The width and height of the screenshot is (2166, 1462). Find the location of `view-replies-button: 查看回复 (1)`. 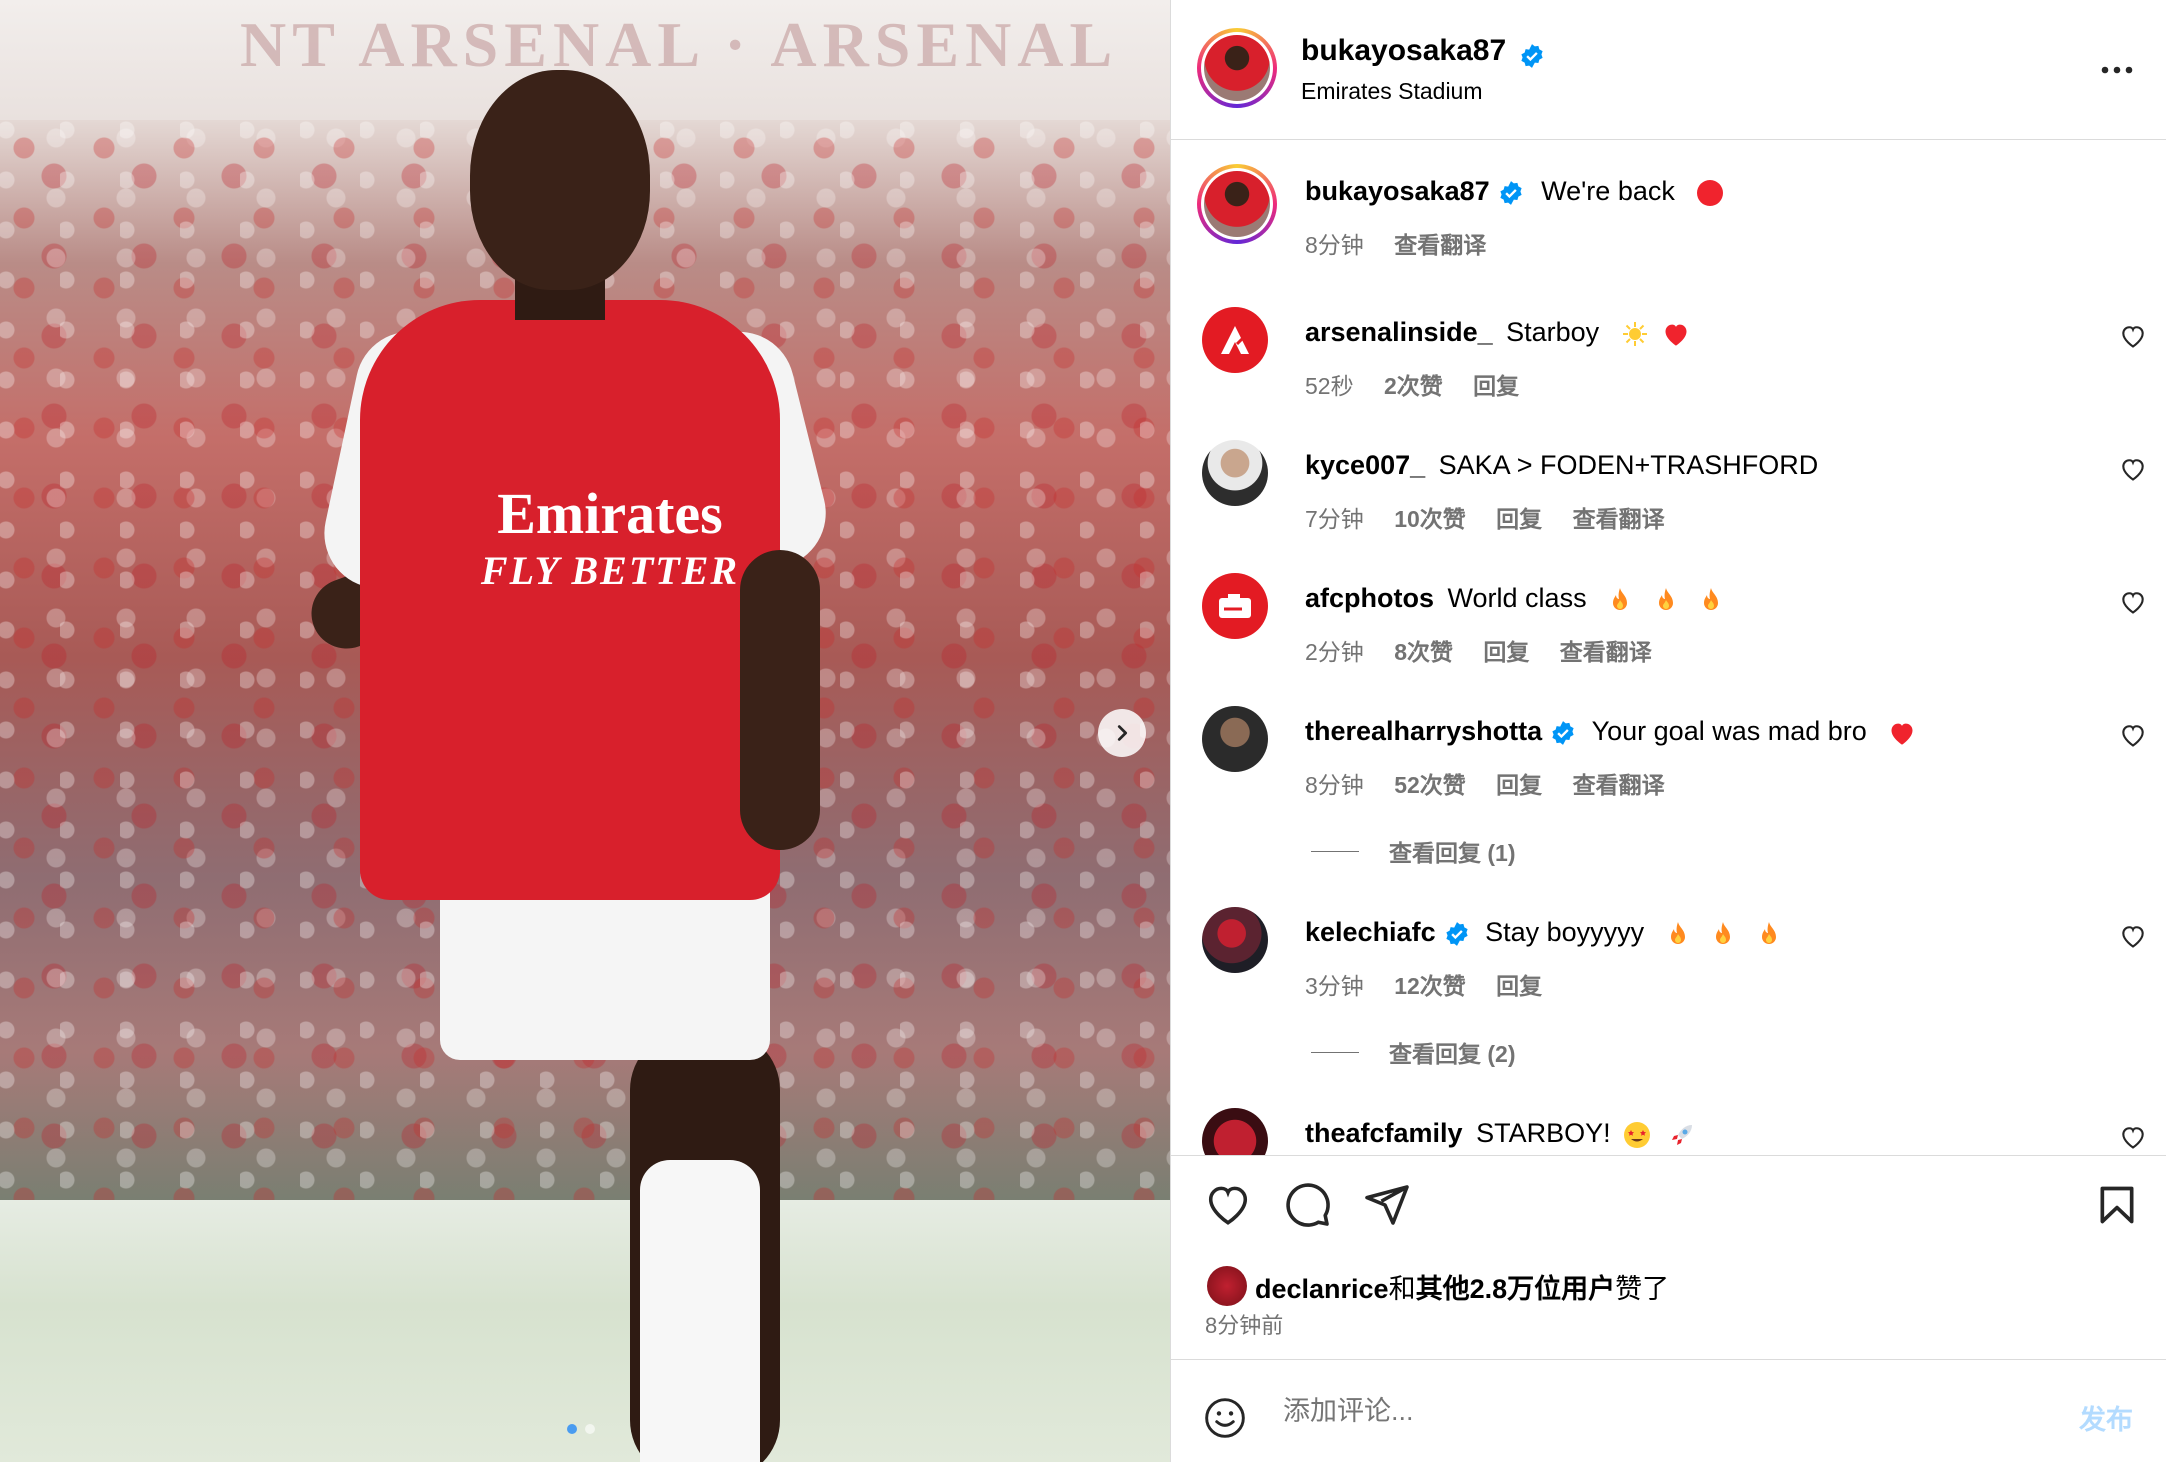

view-replies-button: 查看回复 (1) is located at coordinates (1413, 851).